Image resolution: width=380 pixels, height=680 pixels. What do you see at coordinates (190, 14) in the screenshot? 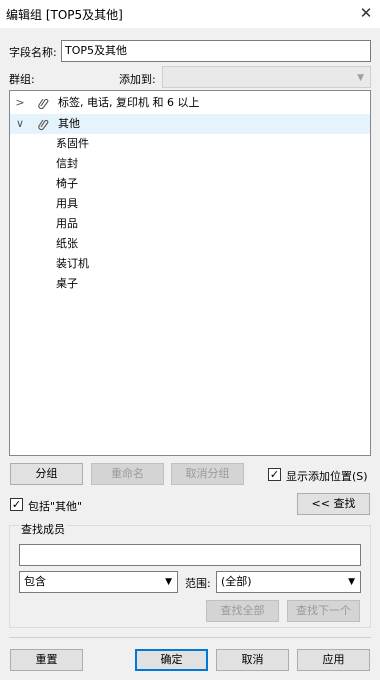
I see `title-bar: 编辑组 [TOP5及其他] ✕` at bounding box center [190, 14].